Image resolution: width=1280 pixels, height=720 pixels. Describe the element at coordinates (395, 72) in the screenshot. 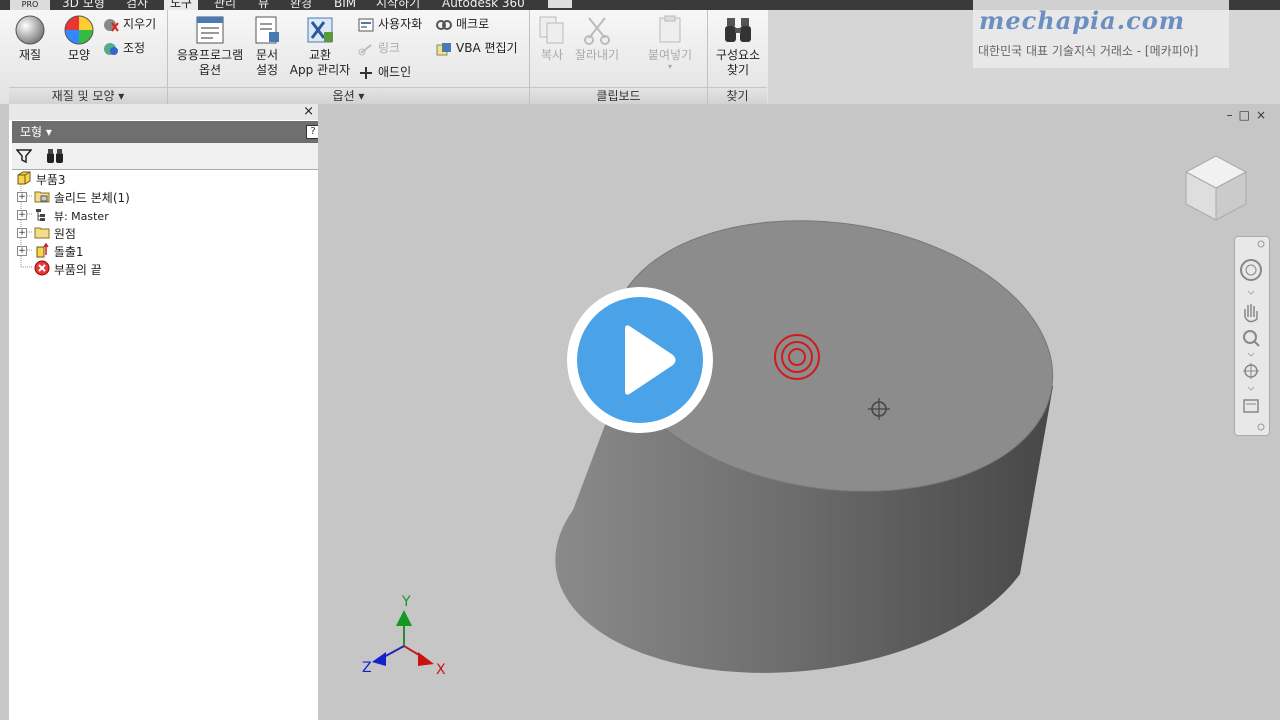

I see `addin-label: 애드인` at that location.